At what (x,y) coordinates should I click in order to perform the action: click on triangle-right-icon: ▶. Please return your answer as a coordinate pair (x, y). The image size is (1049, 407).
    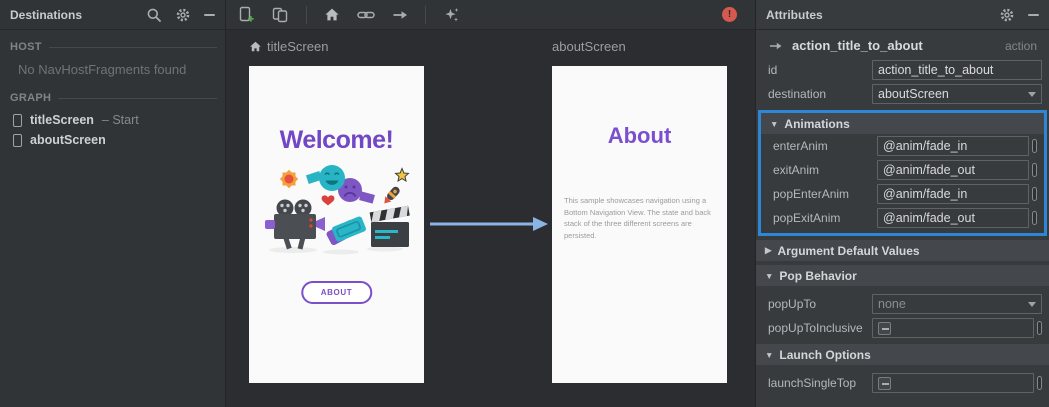
    Looking at the image, I should click on (768, 250).